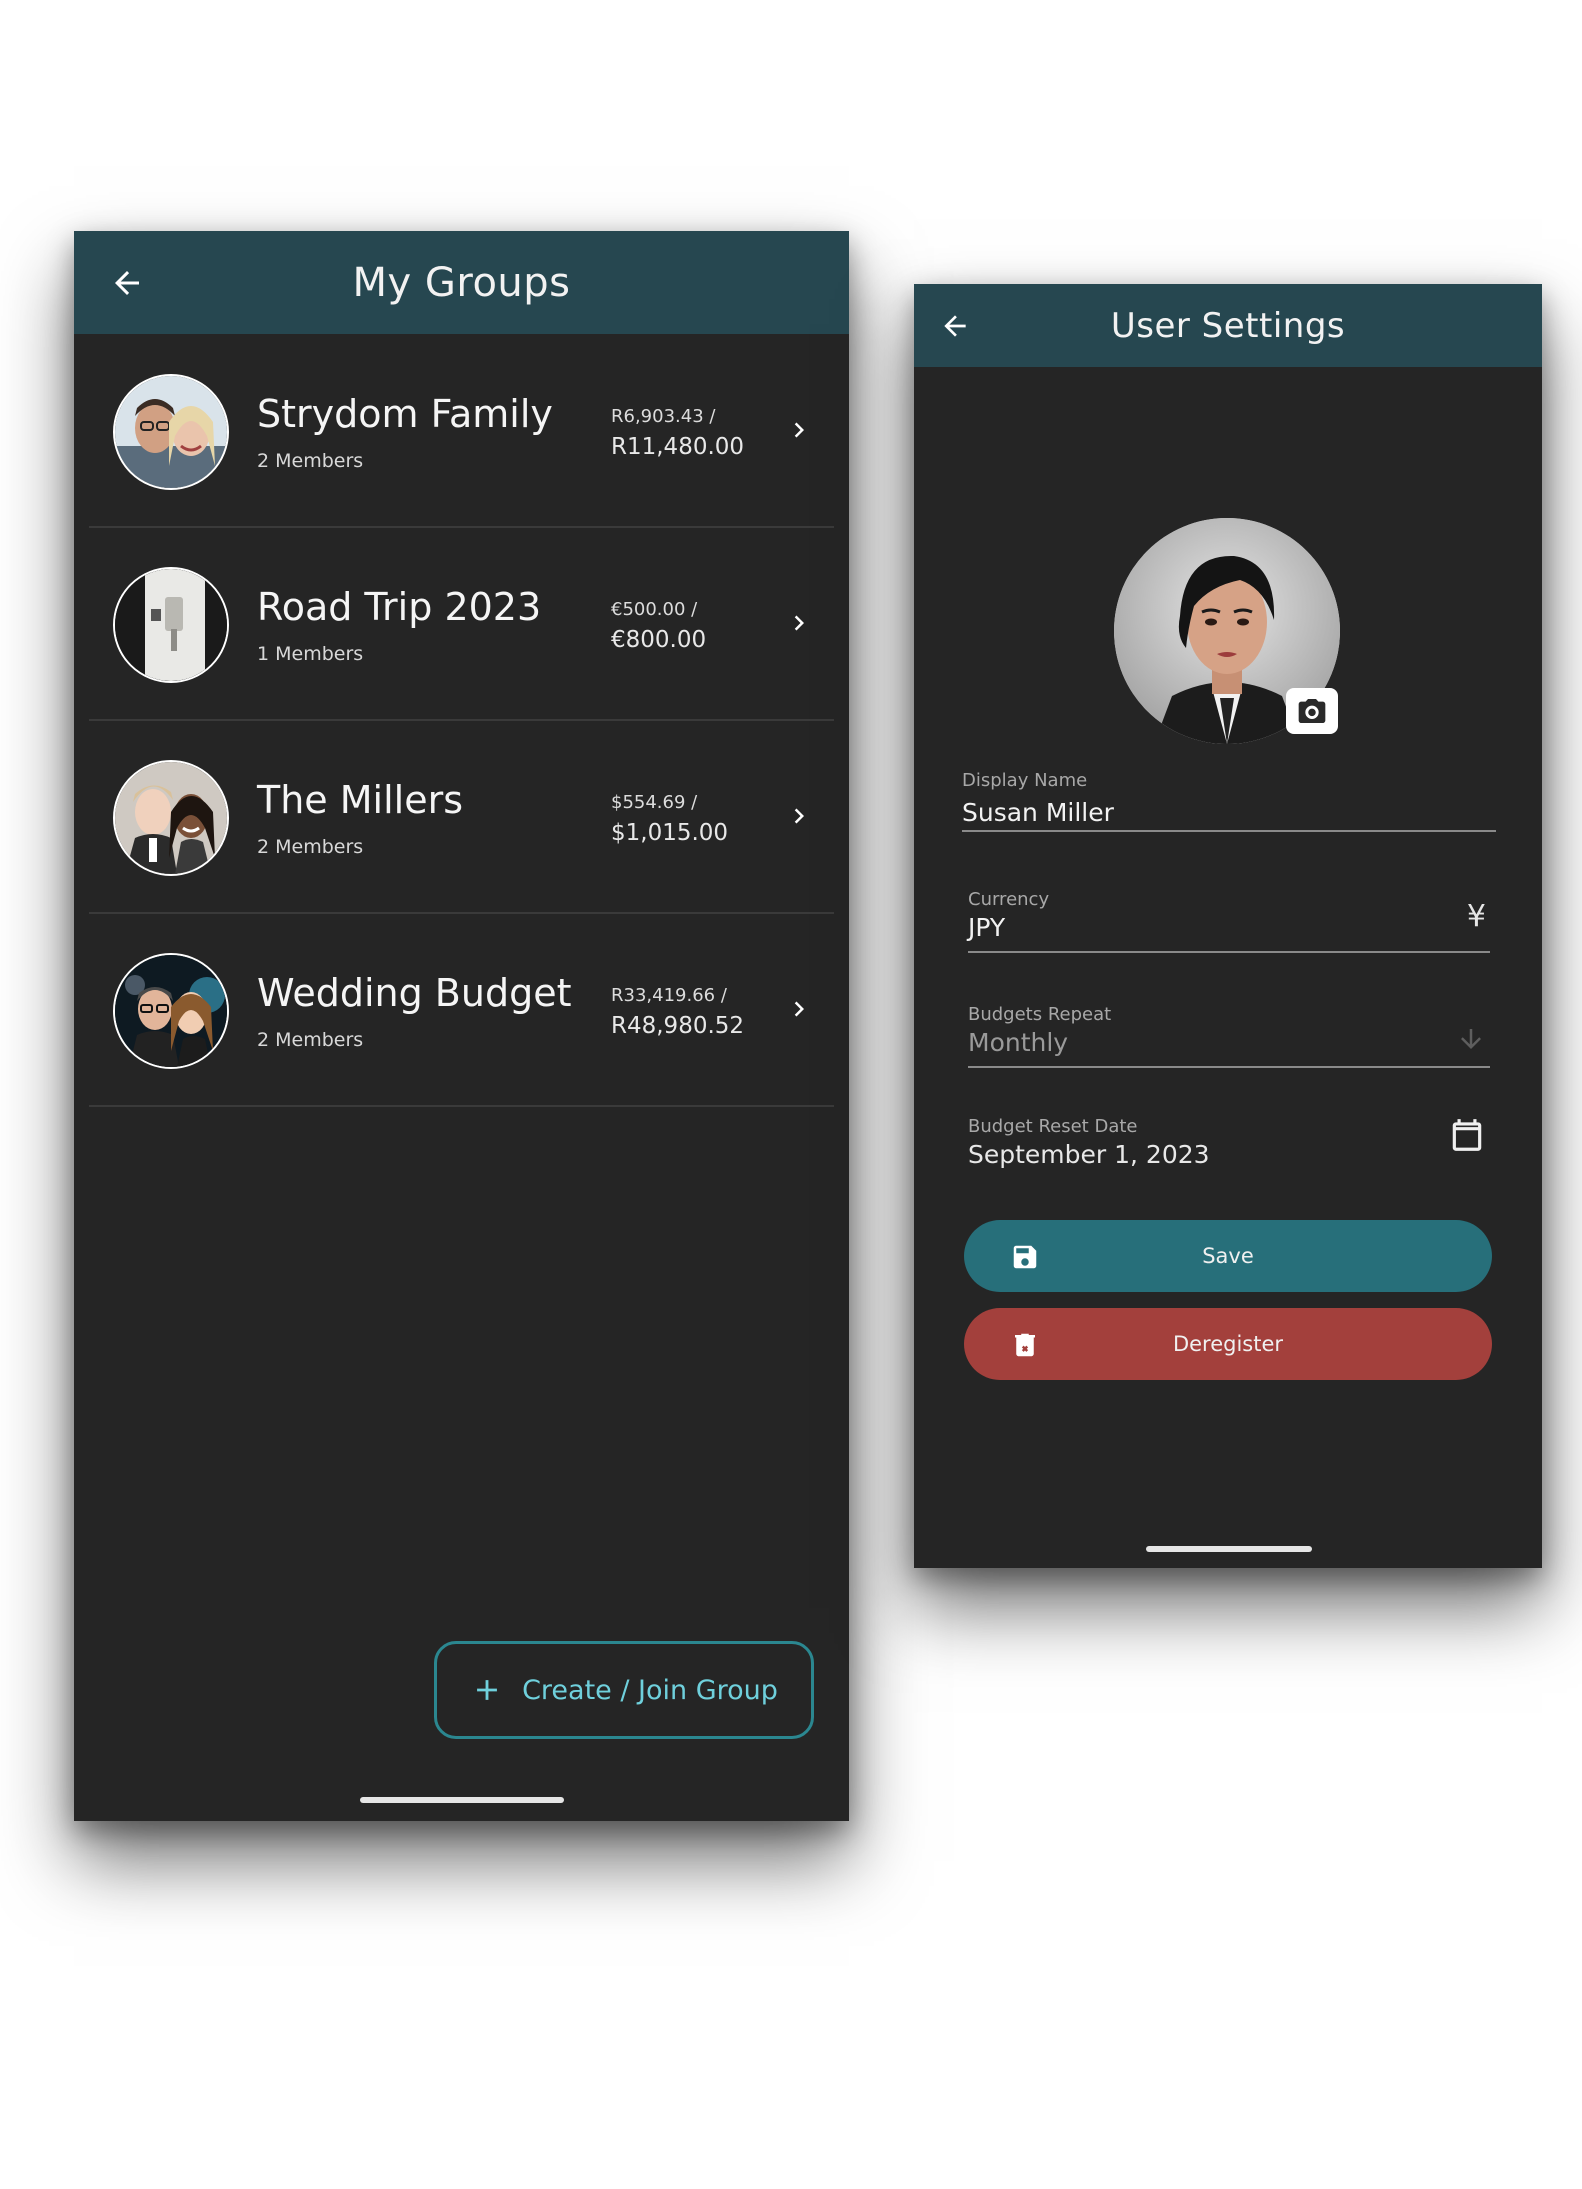 This screenshot has height=2189, width=1582. Describe the element at coordinates (414, 993) in the screenshot. I see `group-name: Wedding Budget` at that location.